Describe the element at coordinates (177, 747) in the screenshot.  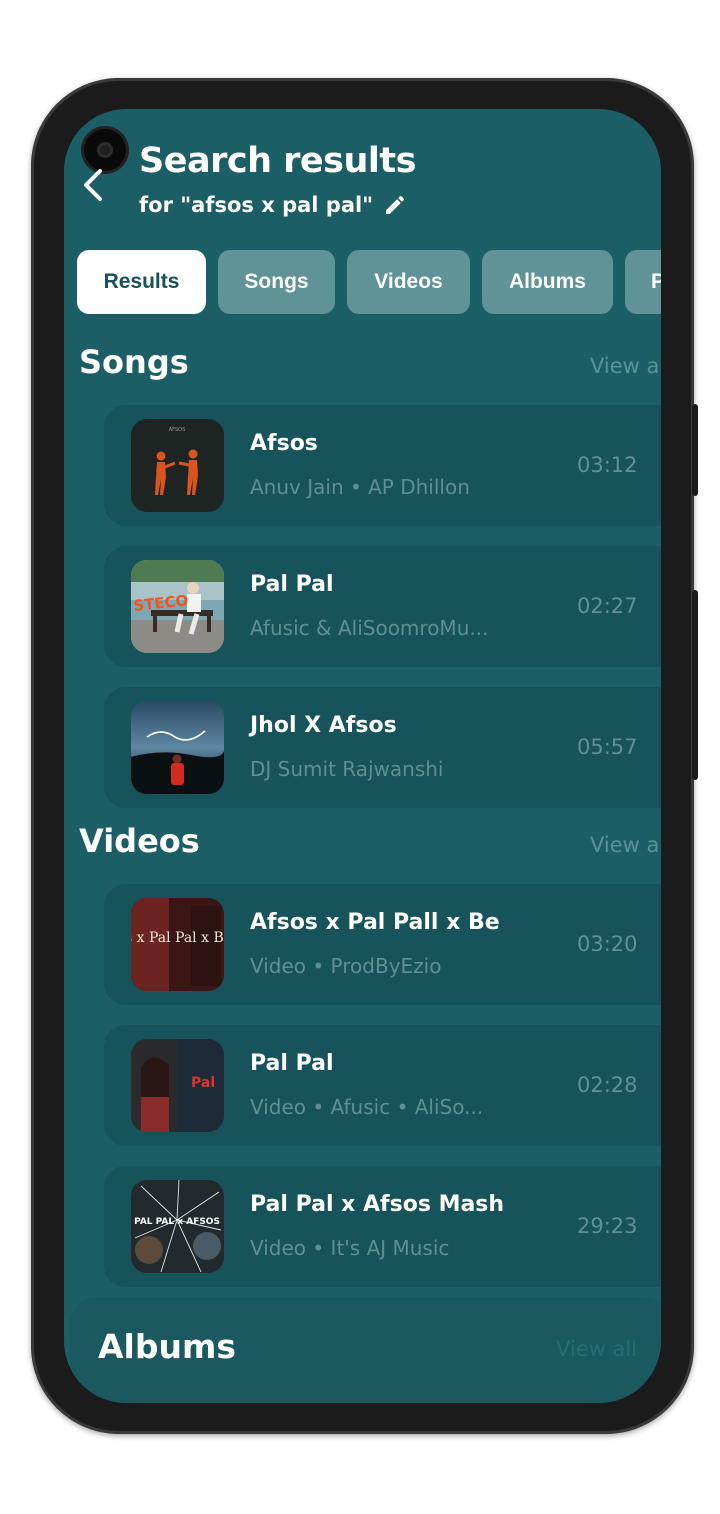
I see `song-artwork` at that location.